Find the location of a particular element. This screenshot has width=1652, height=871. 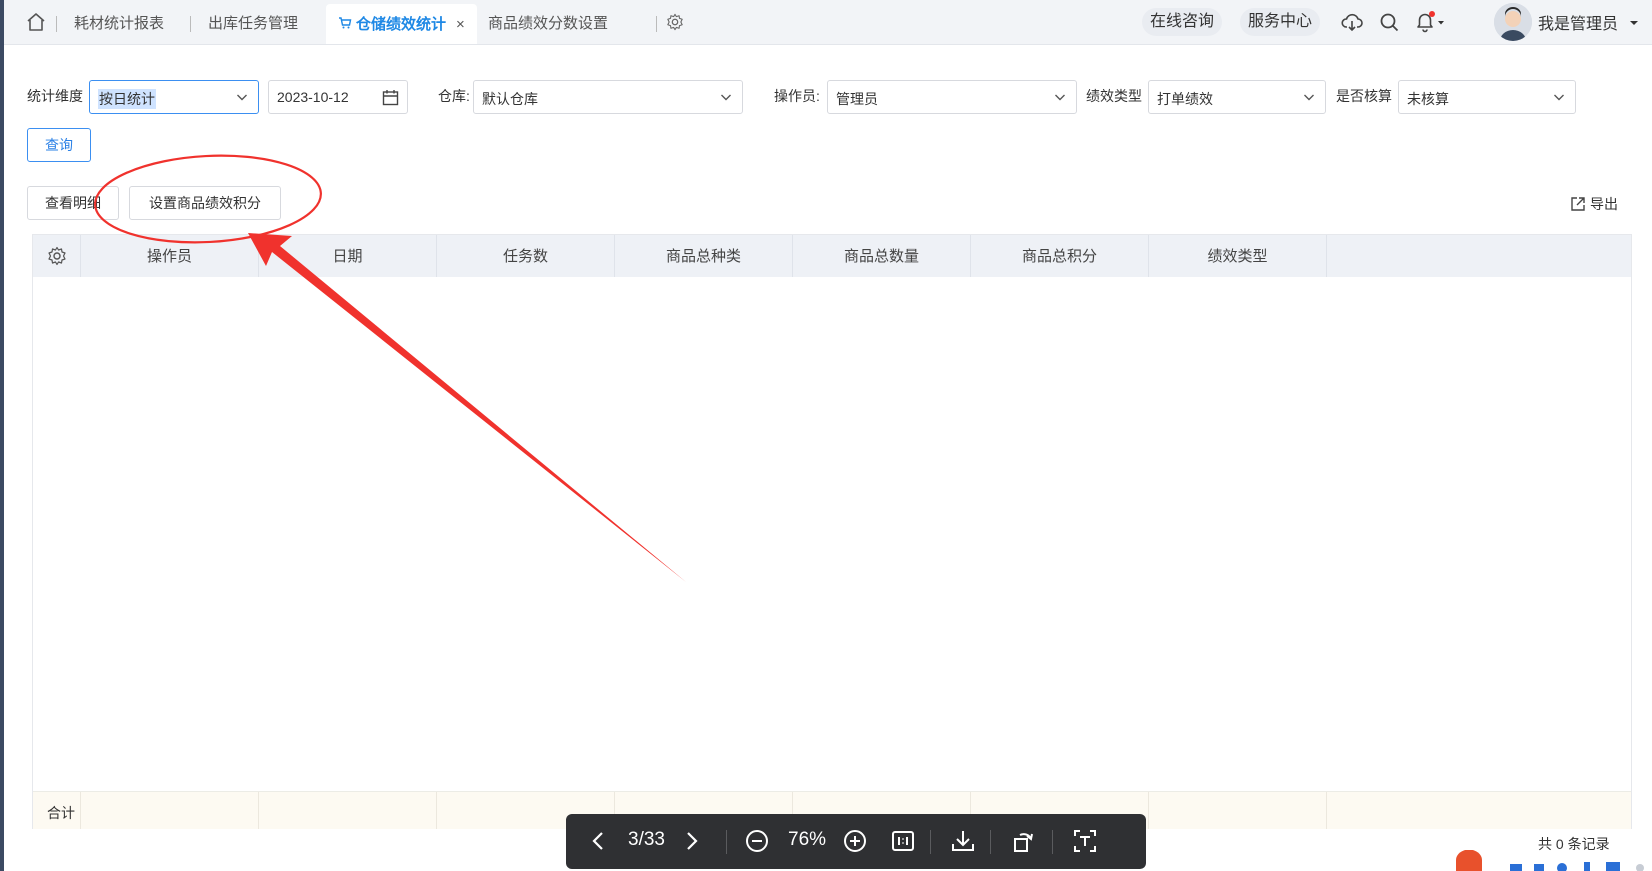

chevron-left-icon is located at coordinates (599, 841).